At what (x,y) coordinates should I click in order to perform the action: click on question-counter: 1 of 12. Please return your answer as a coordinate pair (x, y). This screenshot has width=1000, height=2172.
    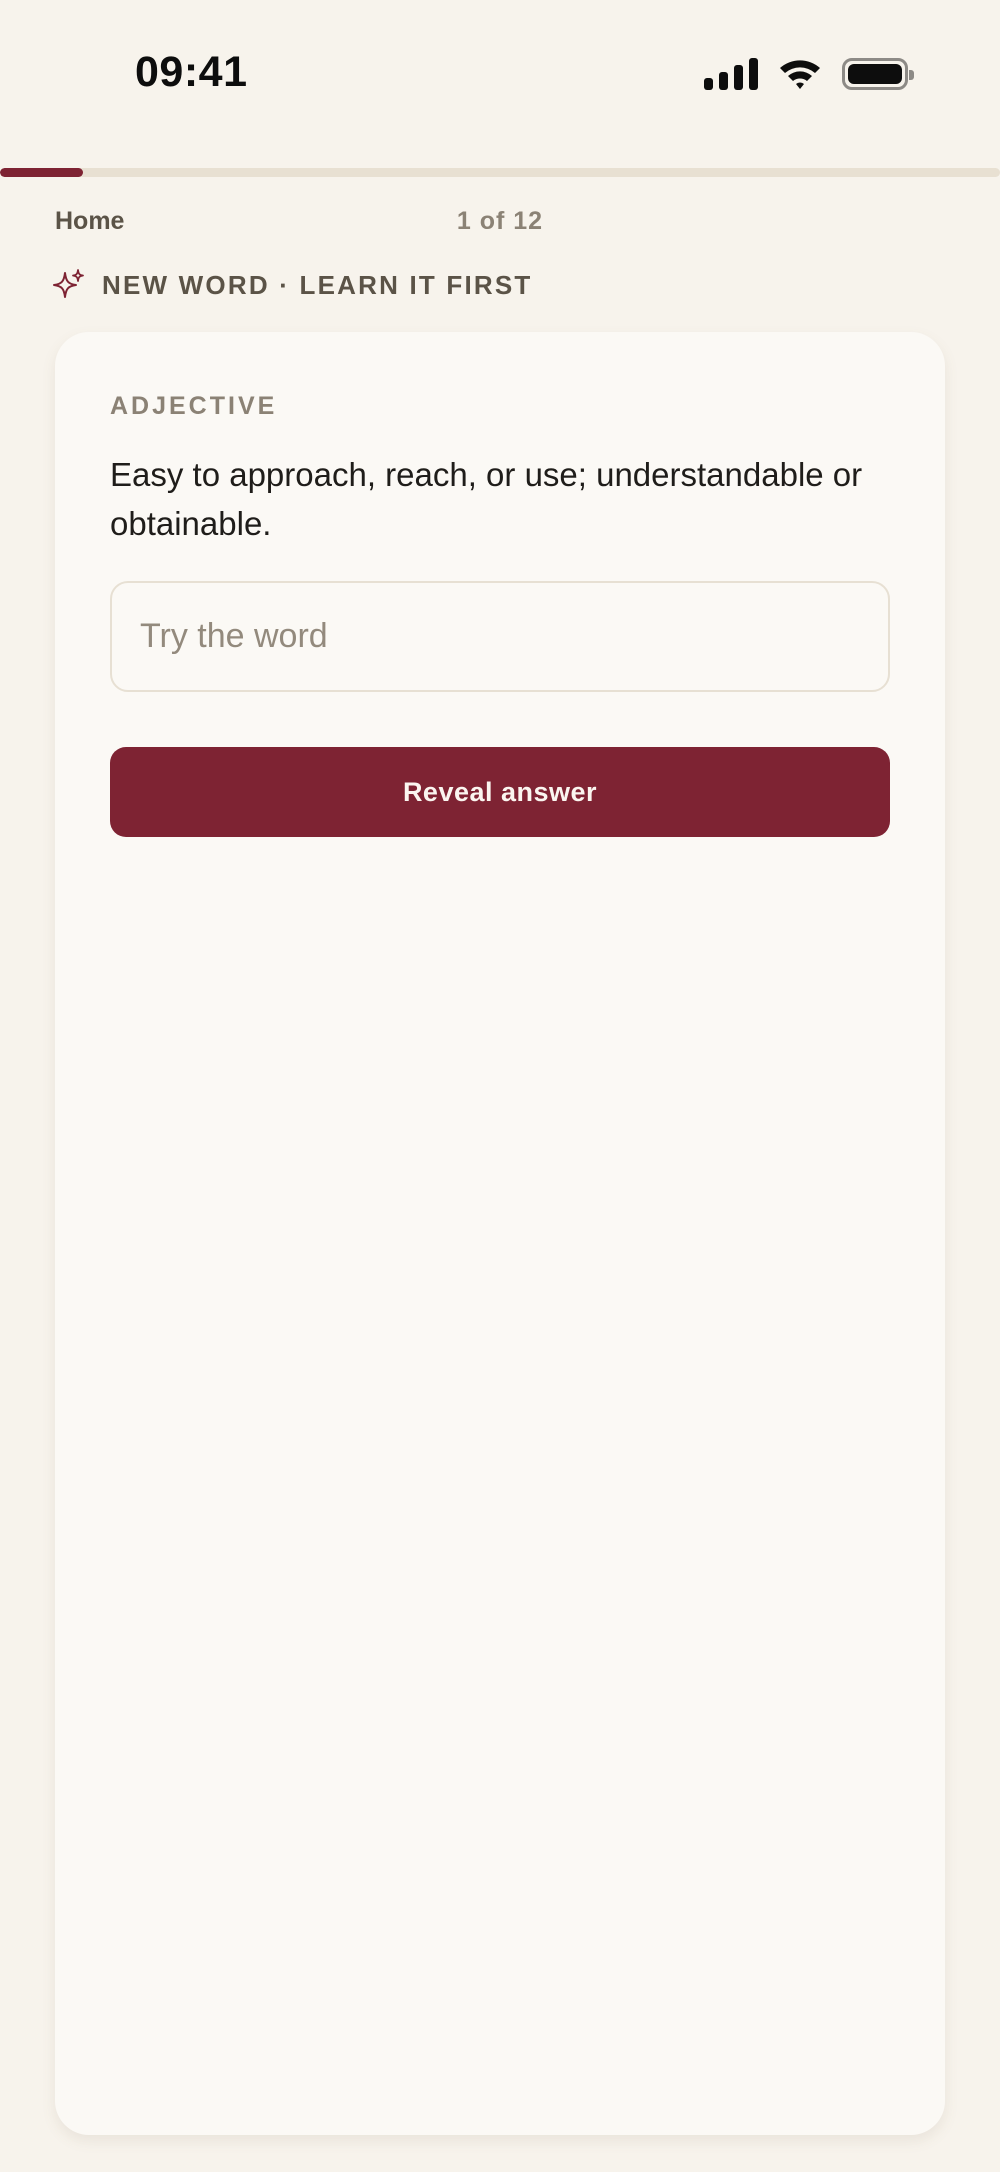
    Looking at the image, I should click on (500, 221).